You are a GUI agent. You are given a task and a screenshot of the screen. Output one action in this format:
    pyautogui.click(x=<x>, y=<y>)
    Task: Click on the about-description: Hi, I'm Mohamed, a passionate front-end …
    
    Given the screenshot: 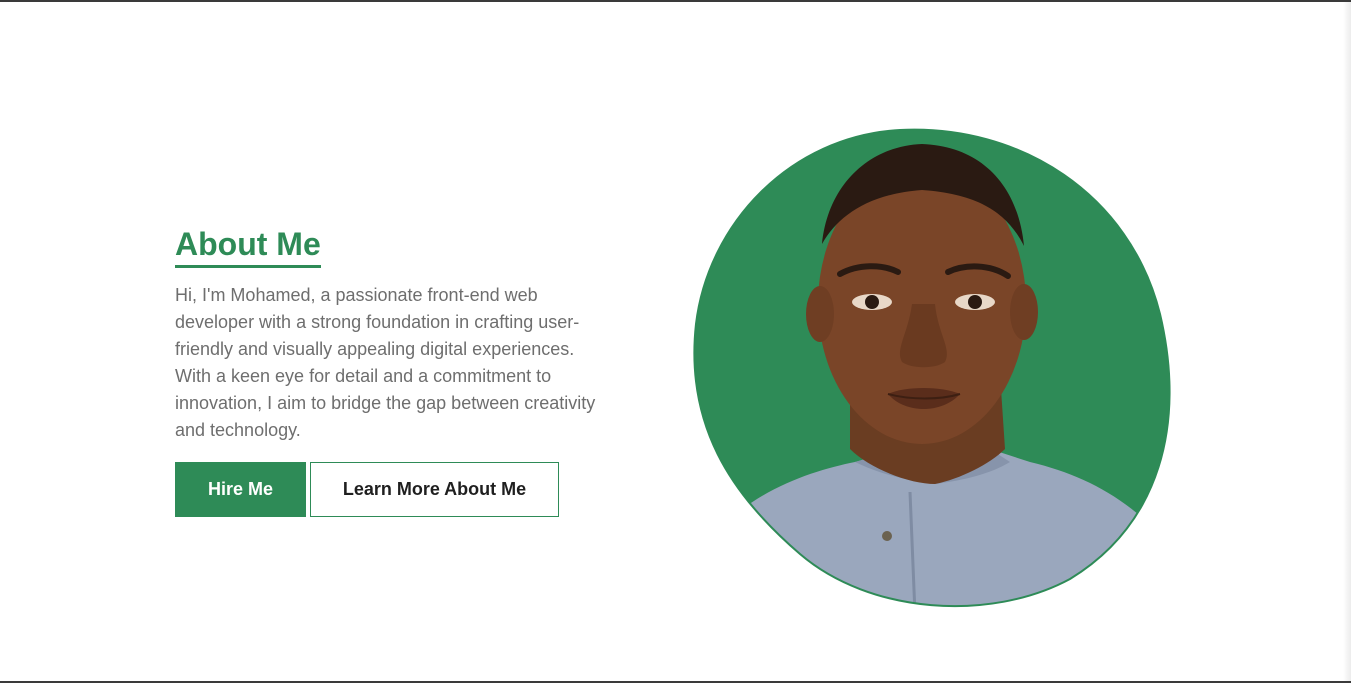 What is the action you would take?
    pyautogui.click(x=385, y=362)
    